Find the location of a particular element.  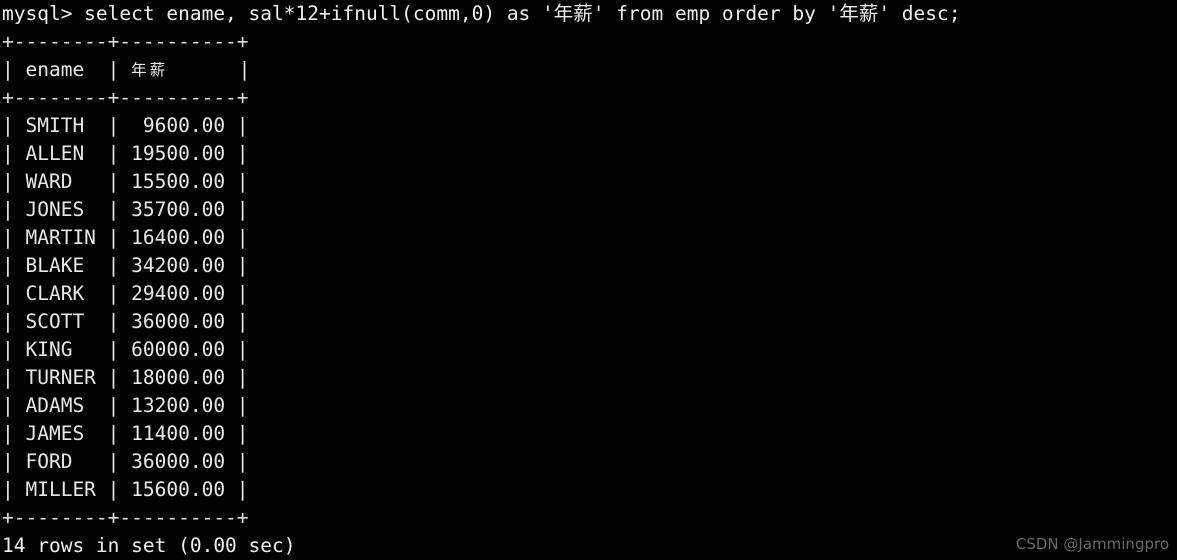

table-row: | BLAKE | 34200.00 | is located at coordinates (125, 265).